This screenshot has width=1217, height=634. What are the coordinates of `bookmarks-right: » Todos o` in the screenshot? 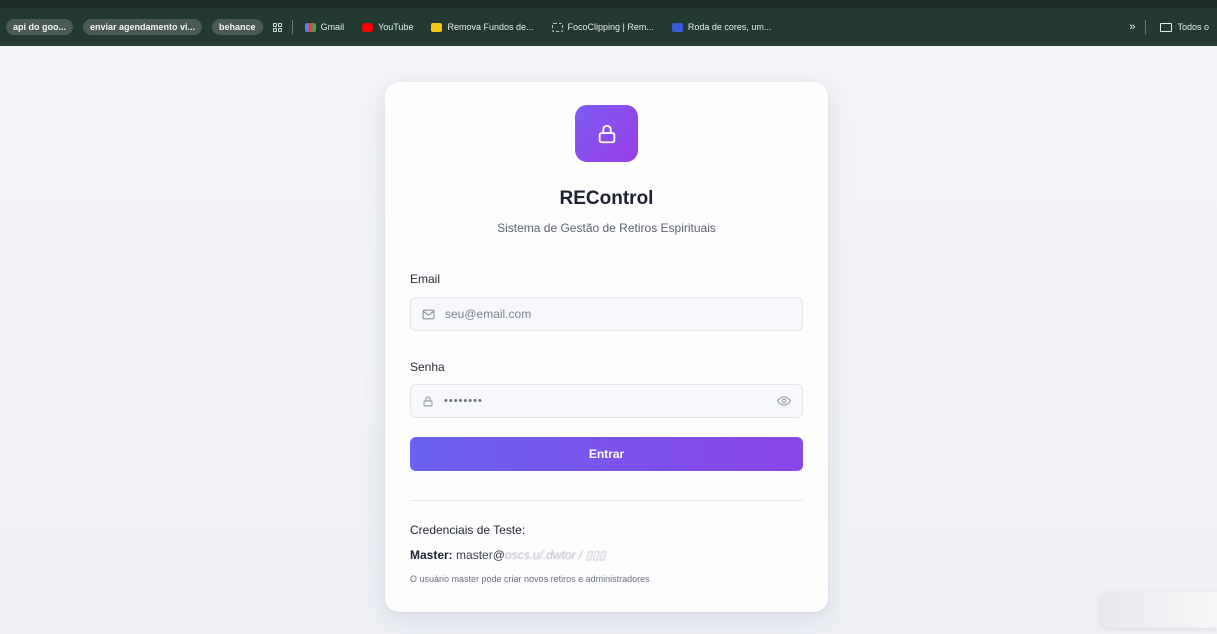 It's located at (1171, 27).